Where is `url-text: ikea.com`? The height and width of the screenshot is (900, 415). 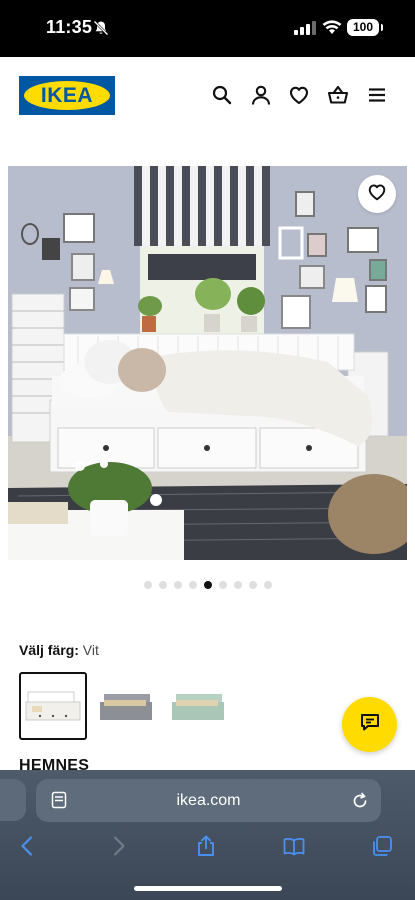
url-text: ikea.com is located at coordinates (208, 800).